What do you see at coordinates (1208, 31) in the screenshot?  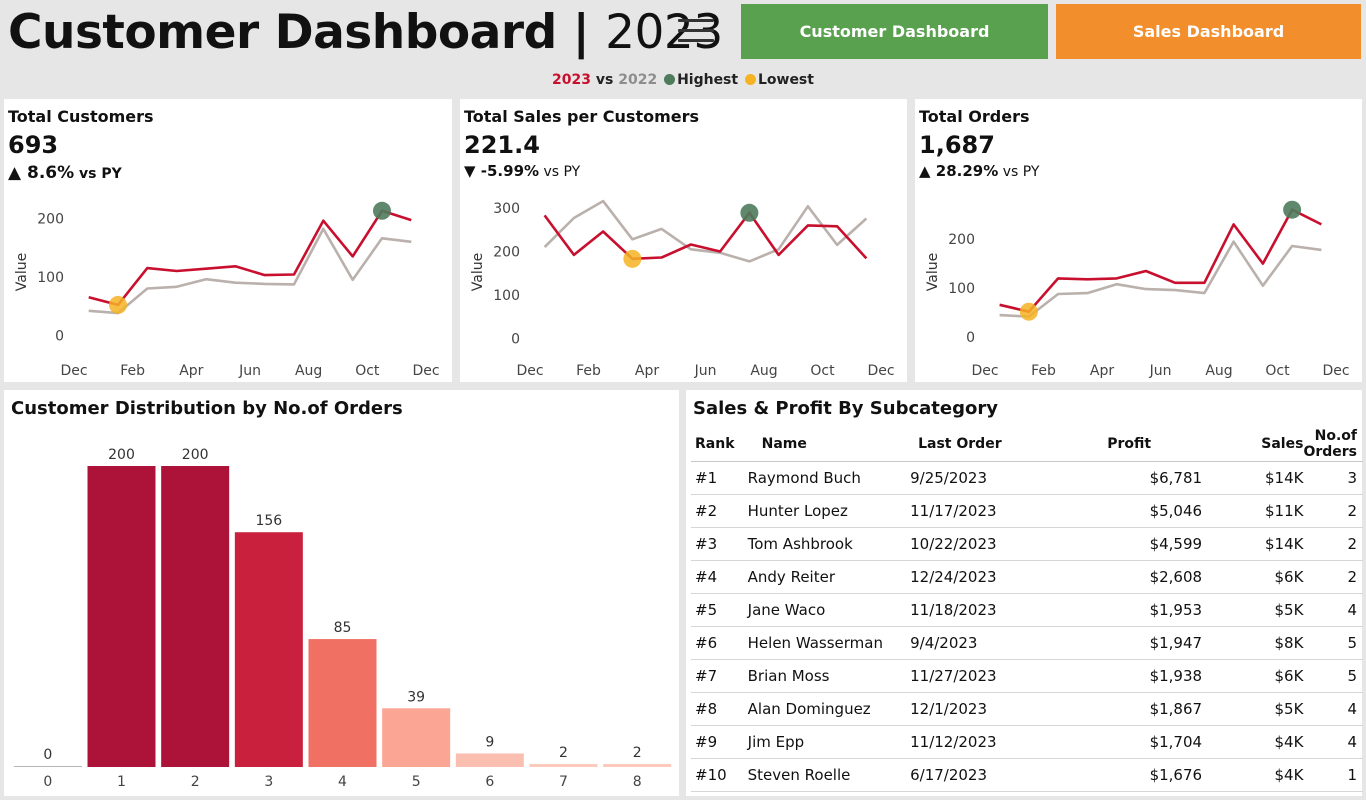 I see `sales-dashboard-button: Sales Dashboard` at bounding box center [1208, 31].